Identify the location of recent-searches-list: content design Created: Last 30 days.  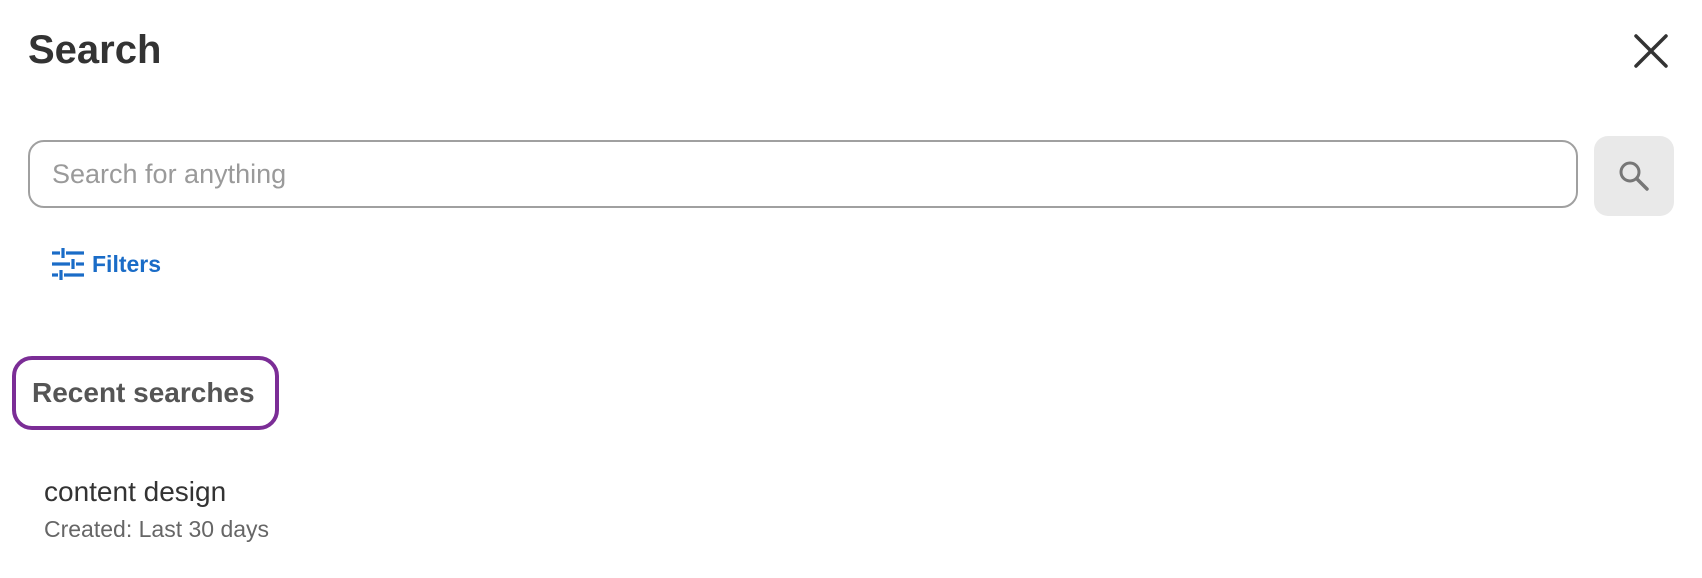
(156, 509).